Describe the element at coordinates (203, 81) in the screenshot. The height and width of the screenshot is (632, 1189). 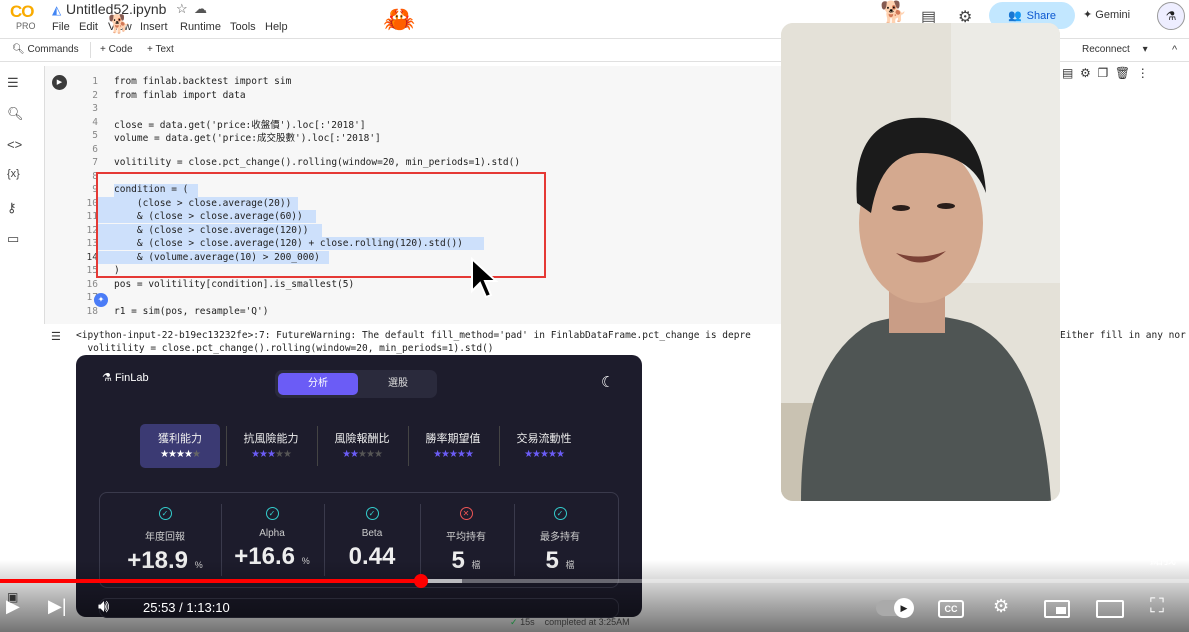
I see `code-line: from finlab.backtest import sim` at that location.